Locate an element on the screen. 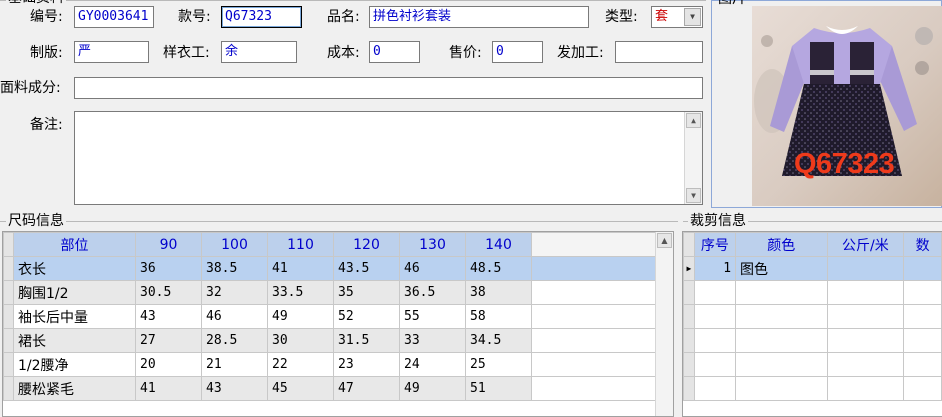  table-row: 胸围1/2 30.5 32 33.5 35 36.5 38 is located at coordinates (329, 292).